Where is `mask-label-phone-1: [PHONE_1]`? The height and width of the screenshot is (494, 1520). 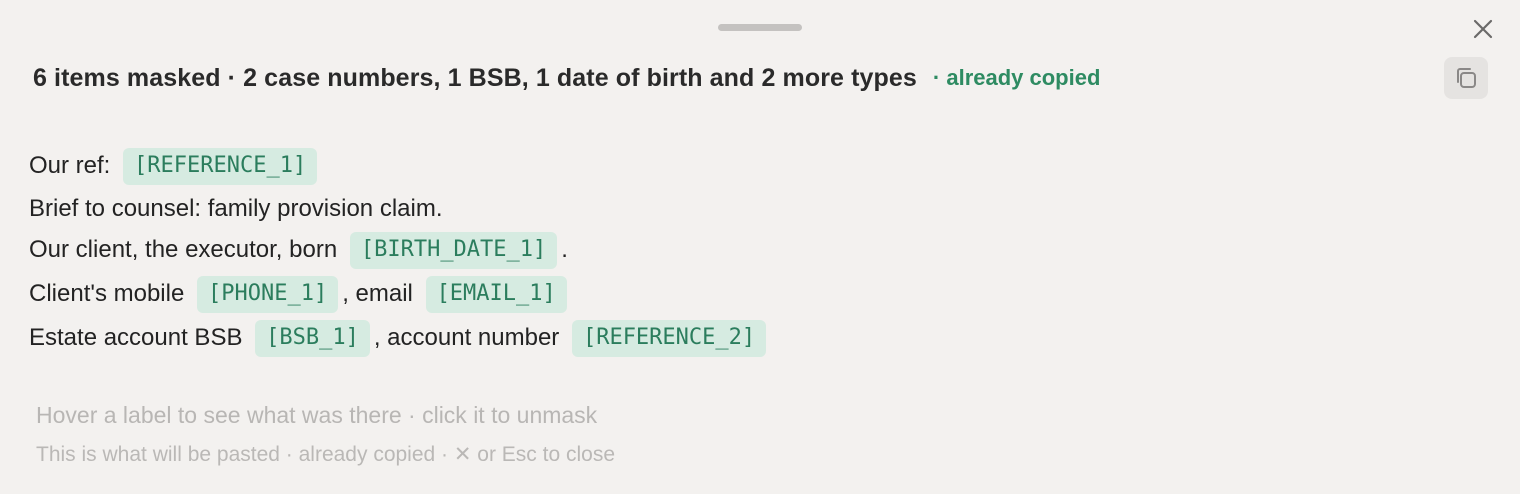
mask-label-phone-1: [PHONE_1] is located at coordinates (267, 294).